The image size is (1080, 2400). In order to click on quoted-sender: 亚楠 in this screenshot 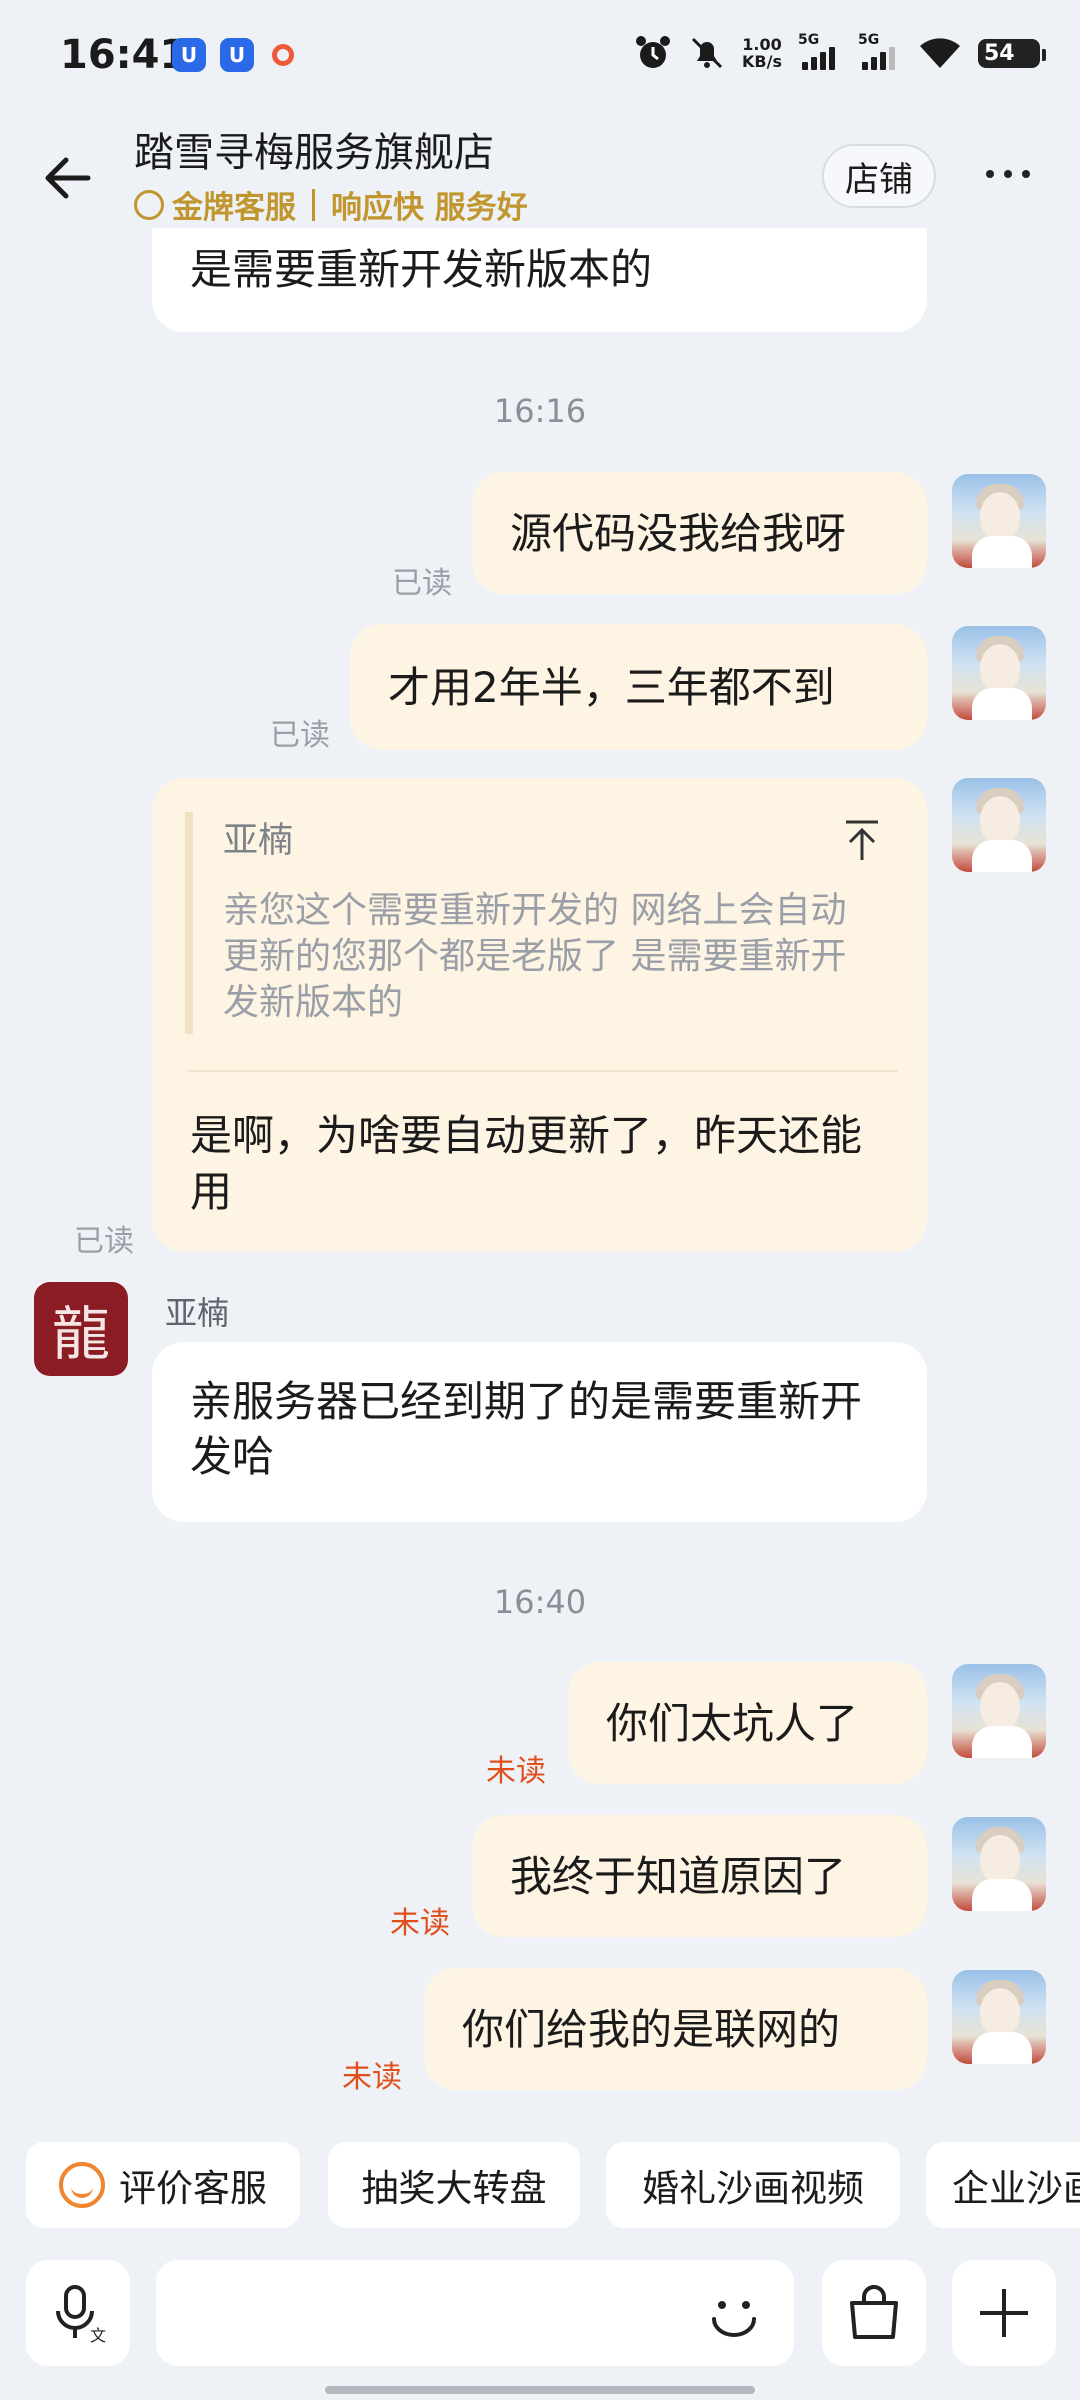, I will do `click(258, 841)`.